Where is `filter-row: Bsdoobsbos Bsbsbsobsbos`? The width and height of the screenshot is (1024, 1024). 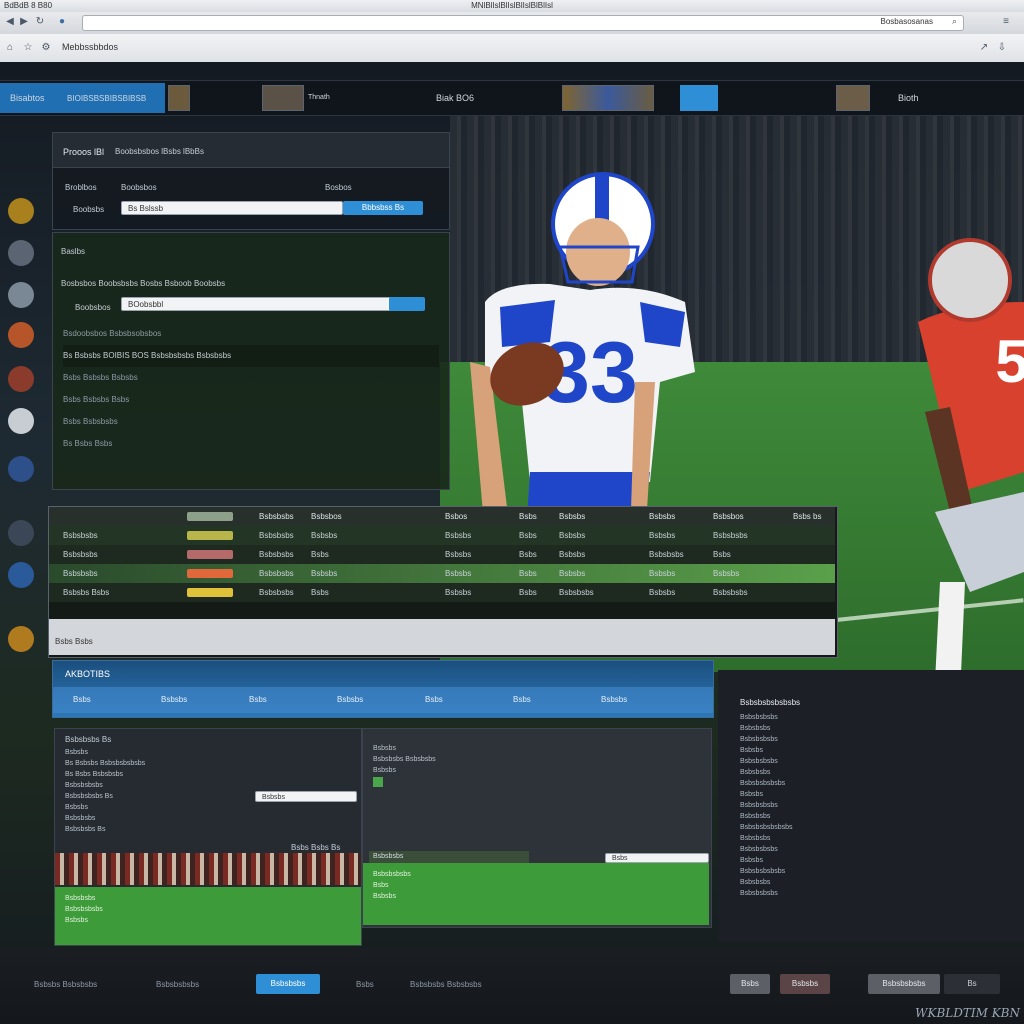
filter-row: Bsdoobsbos Bsbsbsobsbos is located at coordinates (251, 334).